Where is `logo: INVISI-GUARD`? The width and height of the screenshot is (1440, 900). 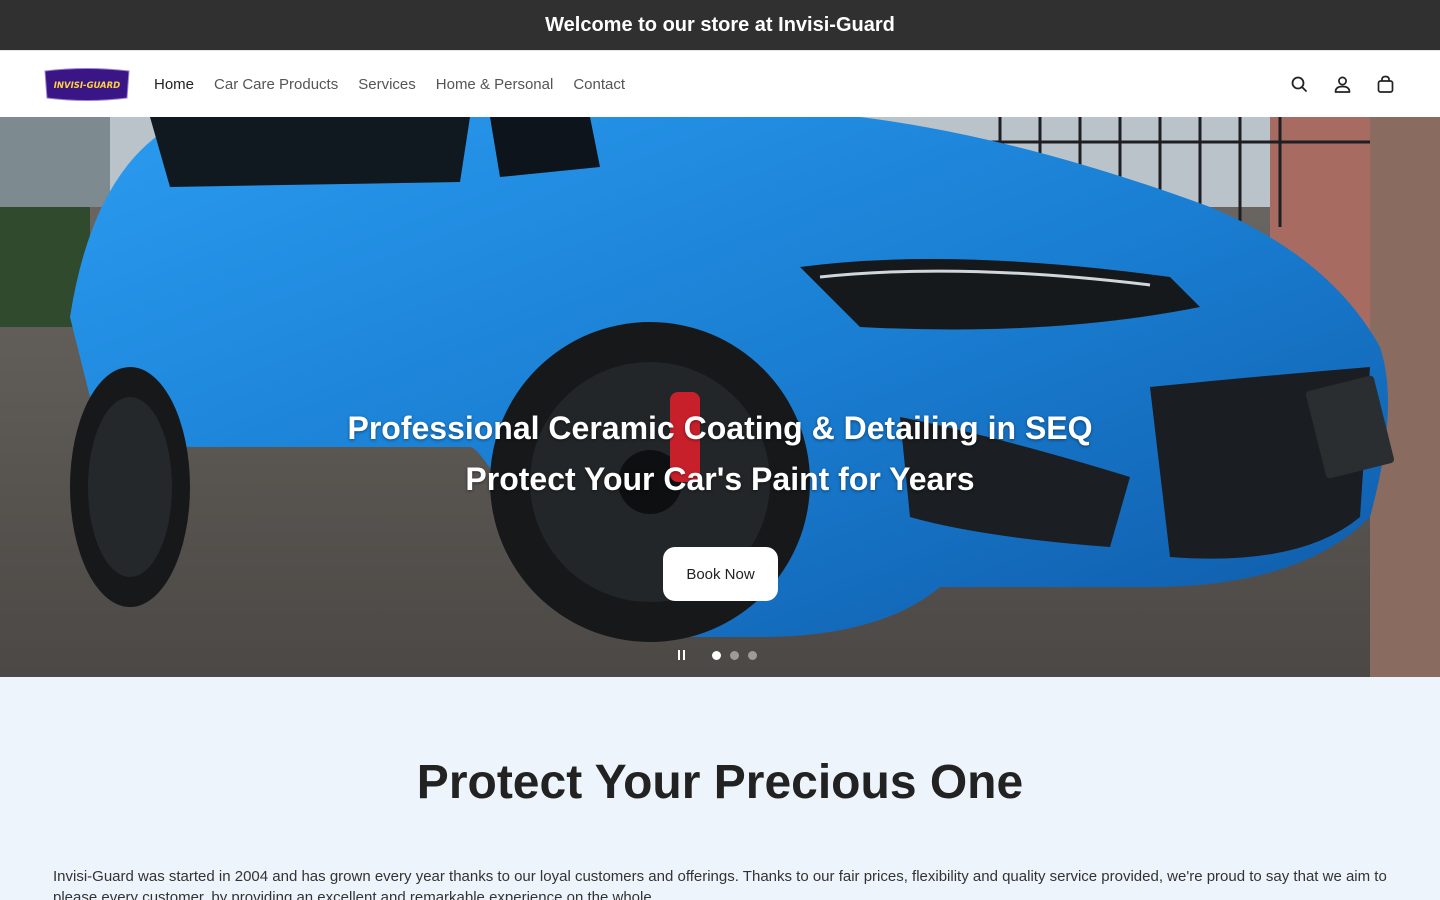
logo: INVISI-GUARD is located at coordinates (87, 84).